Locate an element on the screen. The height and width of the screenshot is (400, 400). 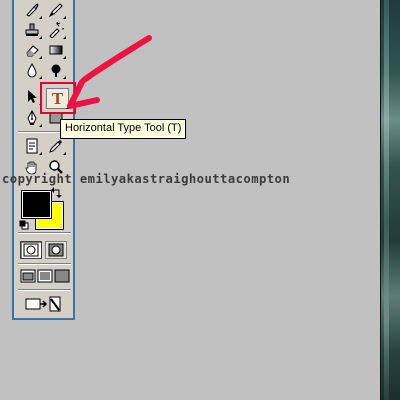
notes-tool-icon is located at coordinates (32, 146).